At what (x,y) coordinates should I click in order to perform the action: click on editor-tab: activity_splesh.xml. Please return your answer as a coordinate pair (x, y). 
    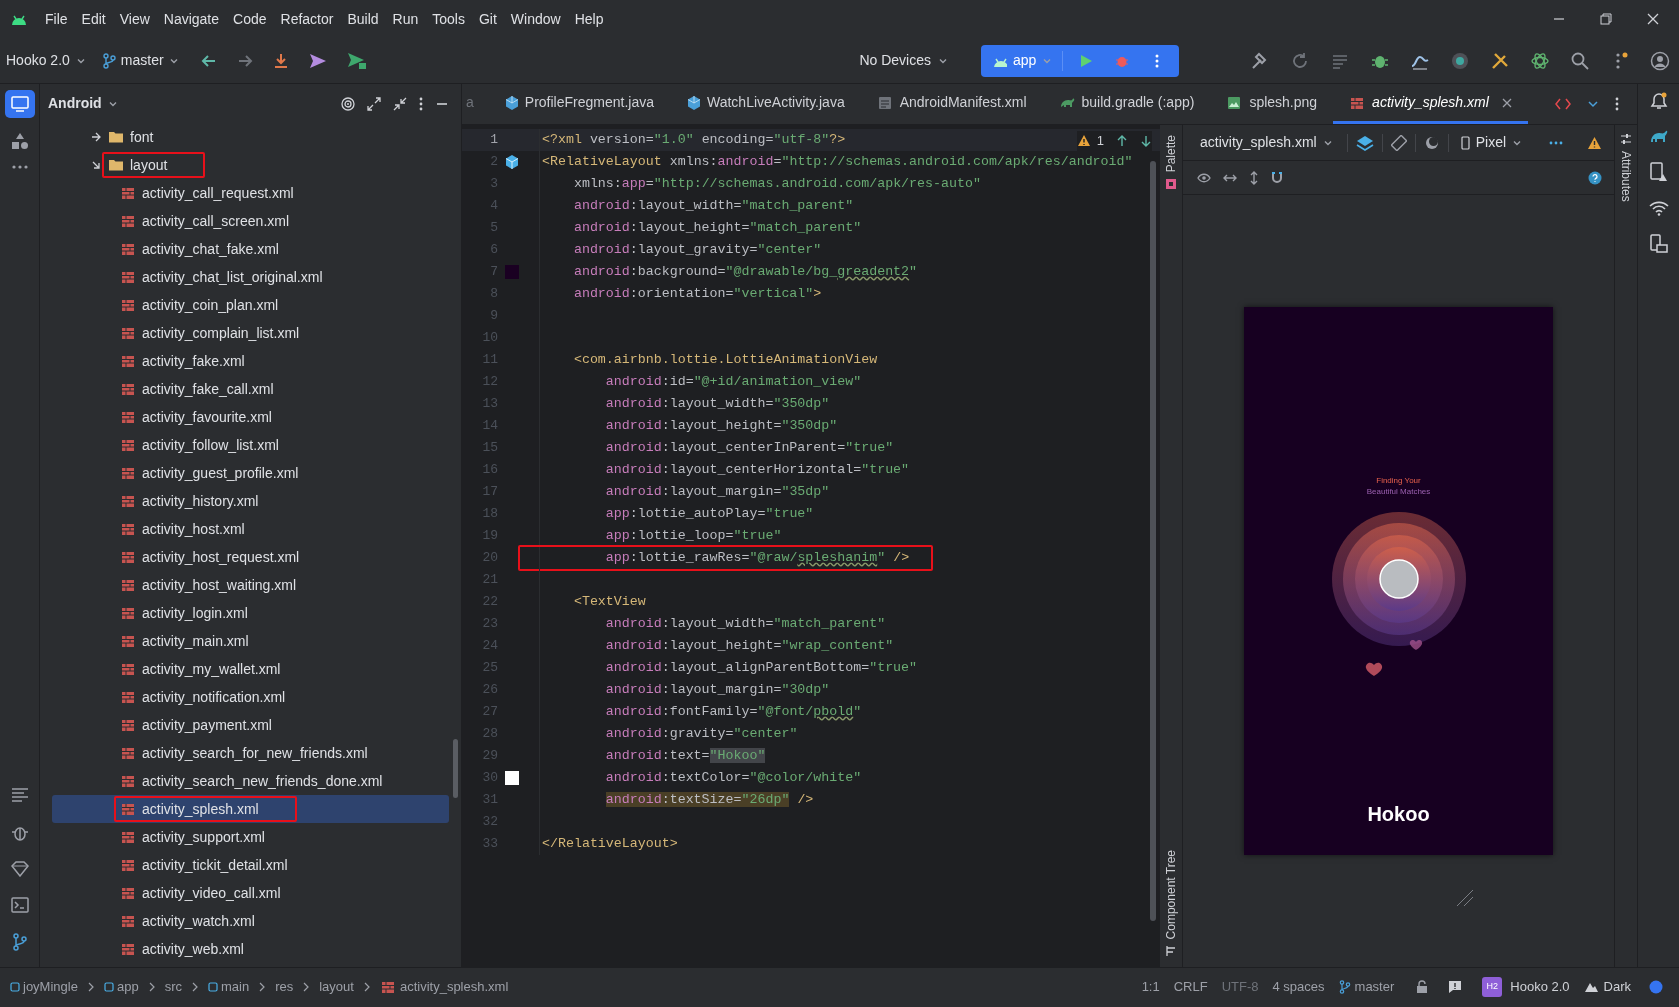
    Looking at the image, I should click on (1430, 104).